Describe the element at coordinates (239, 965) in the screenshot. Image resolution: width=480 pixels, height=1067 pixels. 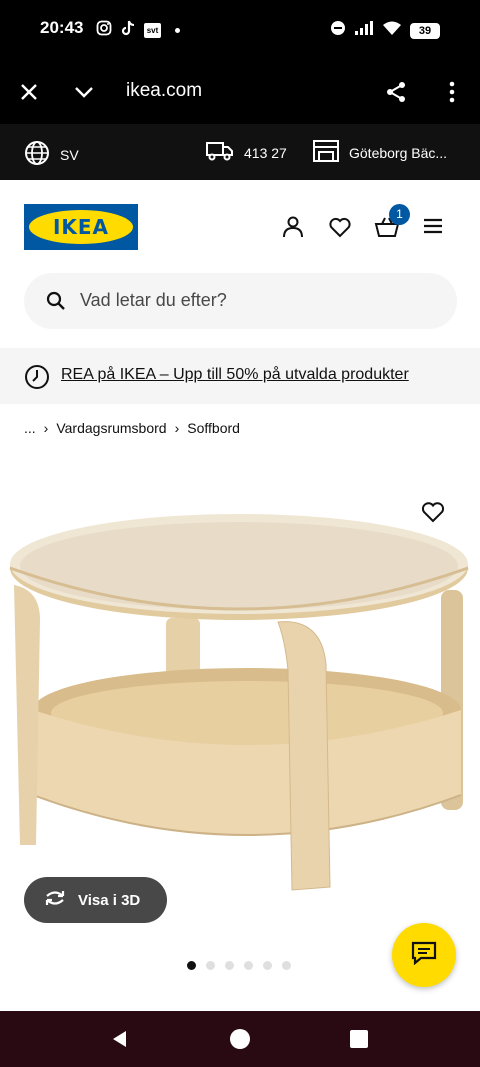
I see `image-carousel-dots` at that location.